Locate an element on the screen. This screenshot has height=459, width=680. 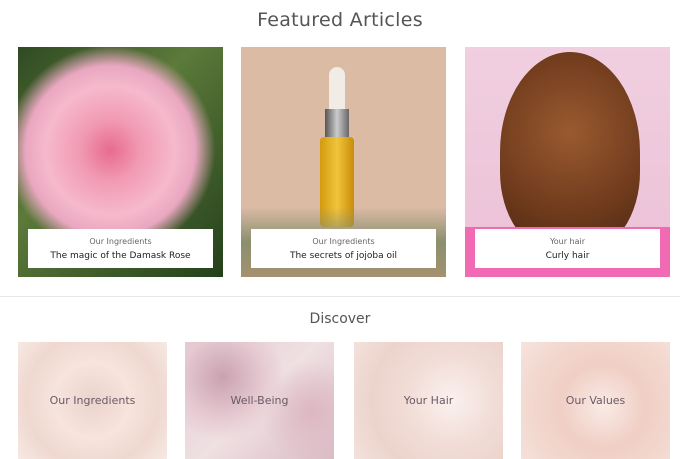
featured-articles-heading: Featured Articles is located at coordinates (340, 20).